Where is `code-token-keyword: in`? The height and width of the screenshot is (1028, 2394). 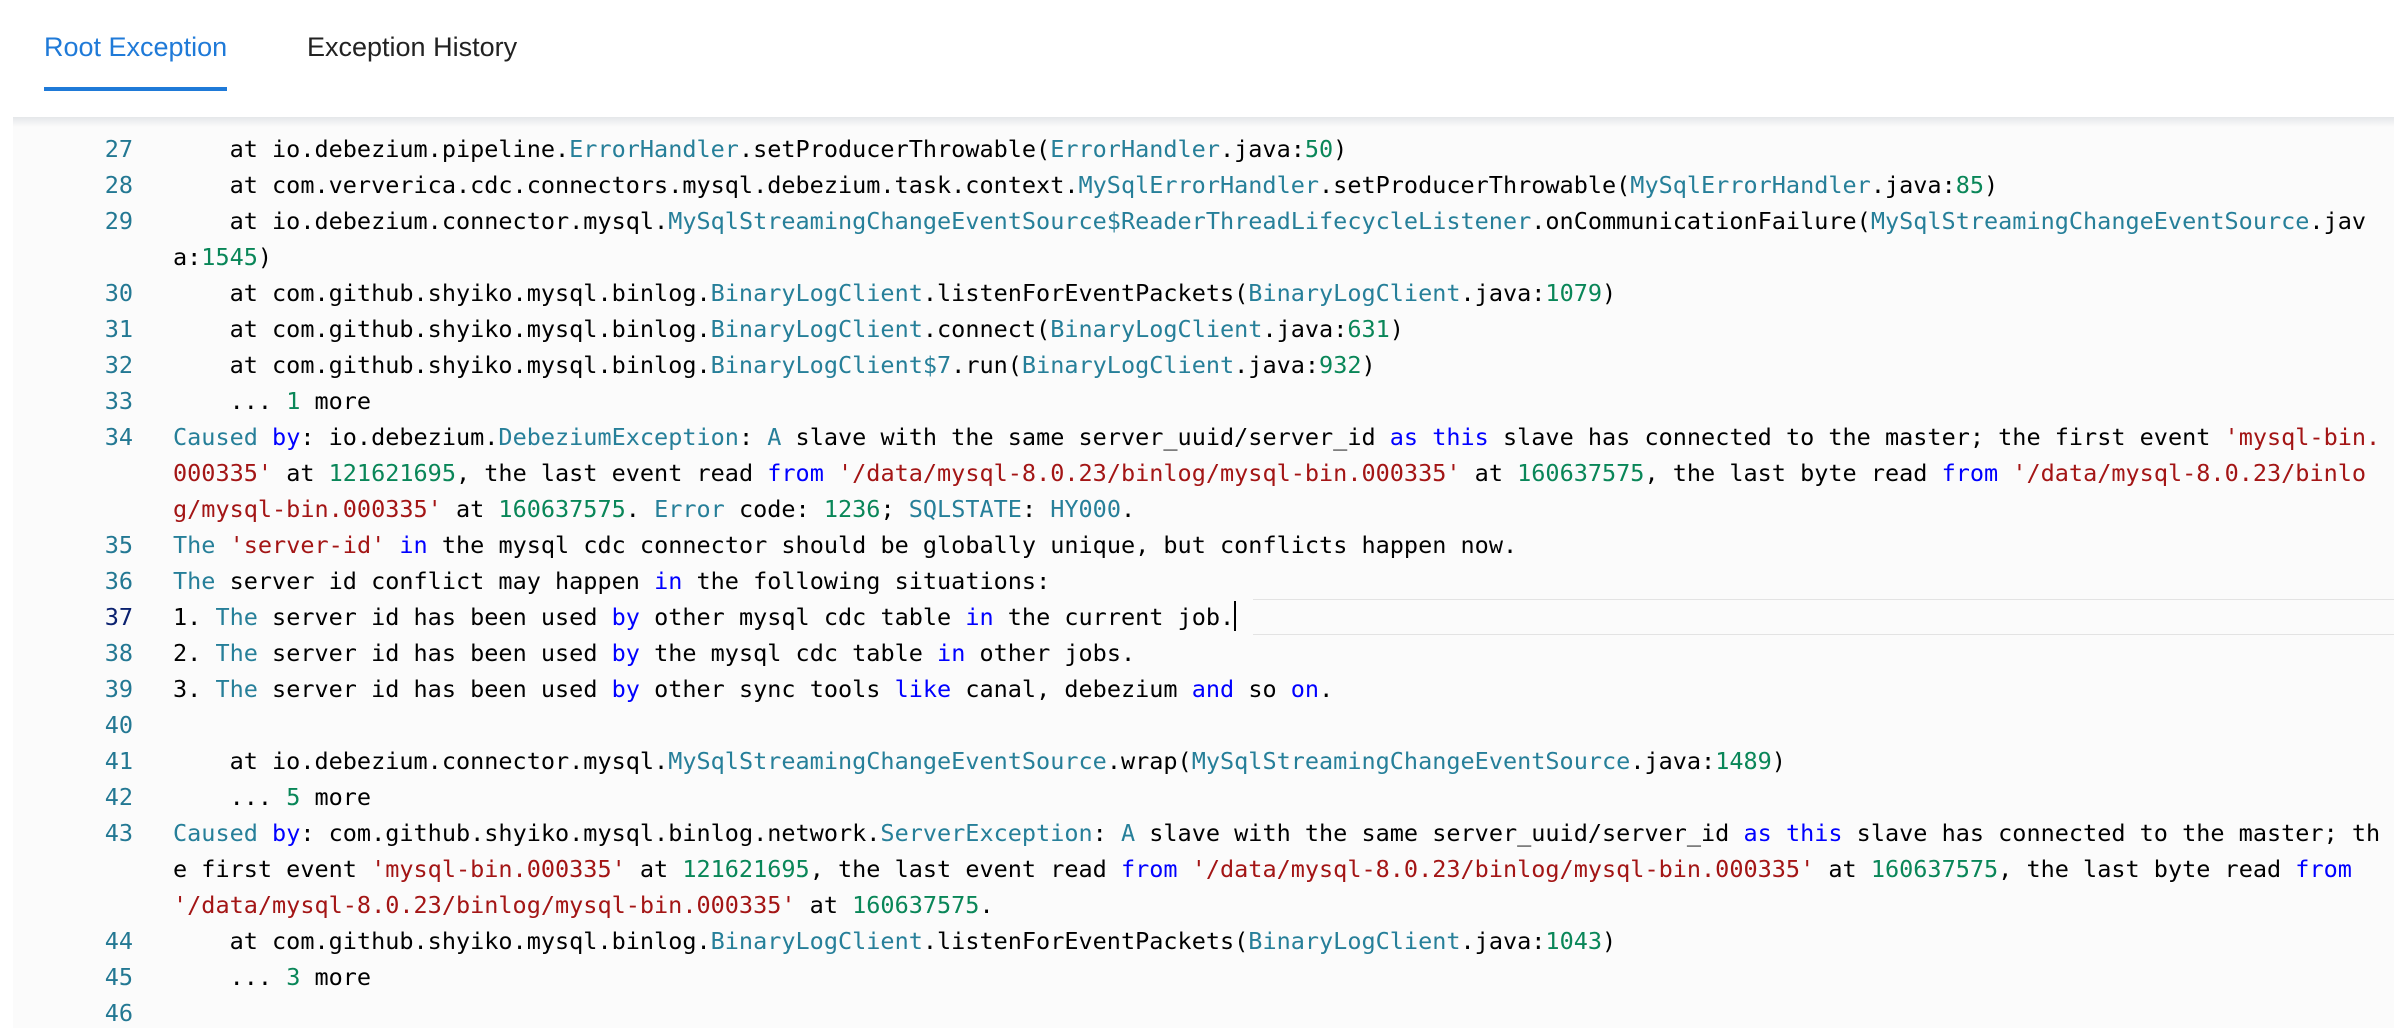 code-token-keyword: in is located at coordinates (951, 653).